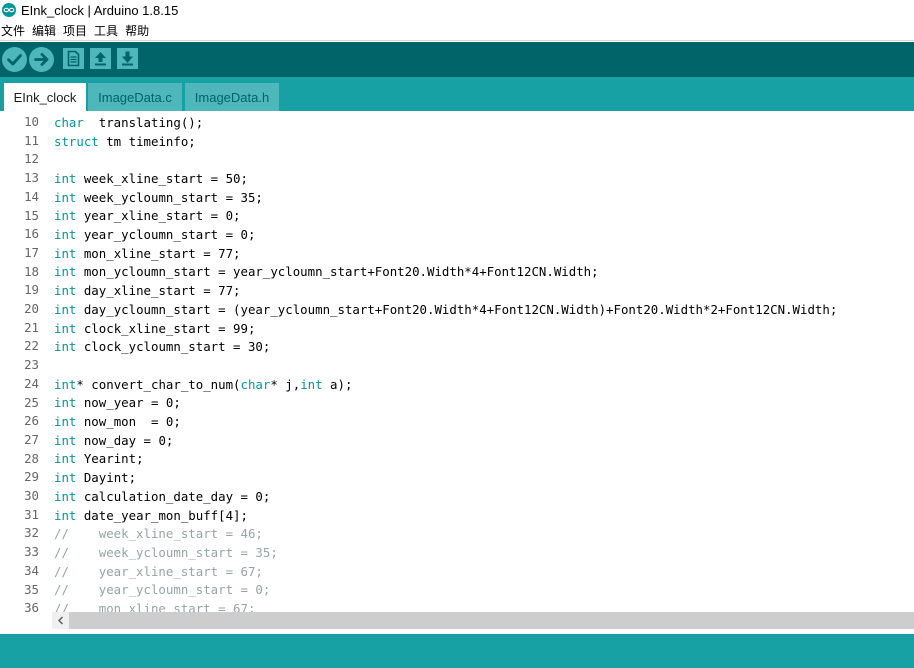  Describe the element at coordinates (203, 384) in the screenshot. I see `code-line: int * convert_char_to_num(char * j, int a);` at that location.